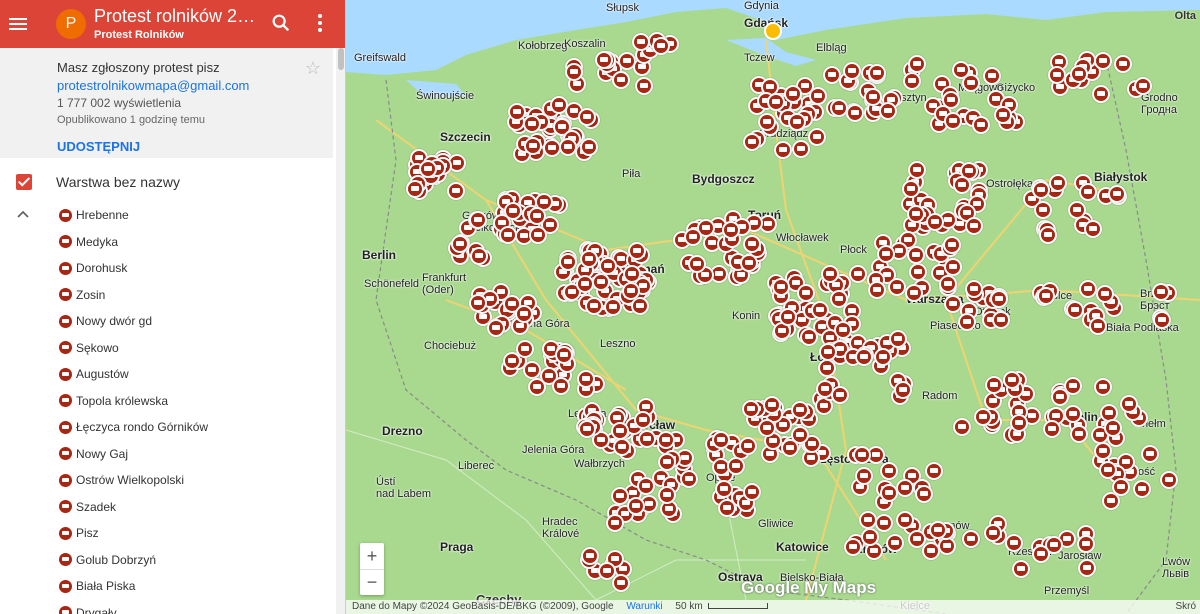 The width and height of the screenshot is (1200, 614). Describe the element at coordinates (372, 556) in the screenshot. I see `zoom-in-button: +` at that location.